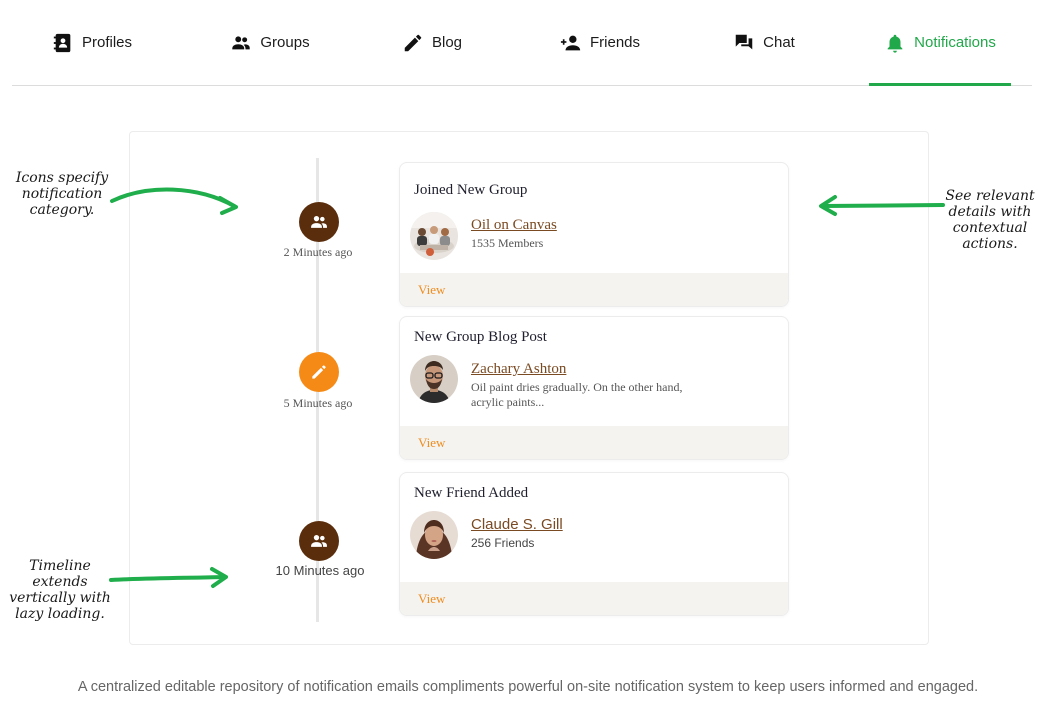  What do you see at coordinates (955, 42) in the screenshot?
I see `tab-label: Notifications` at bounding box center [955, 42].